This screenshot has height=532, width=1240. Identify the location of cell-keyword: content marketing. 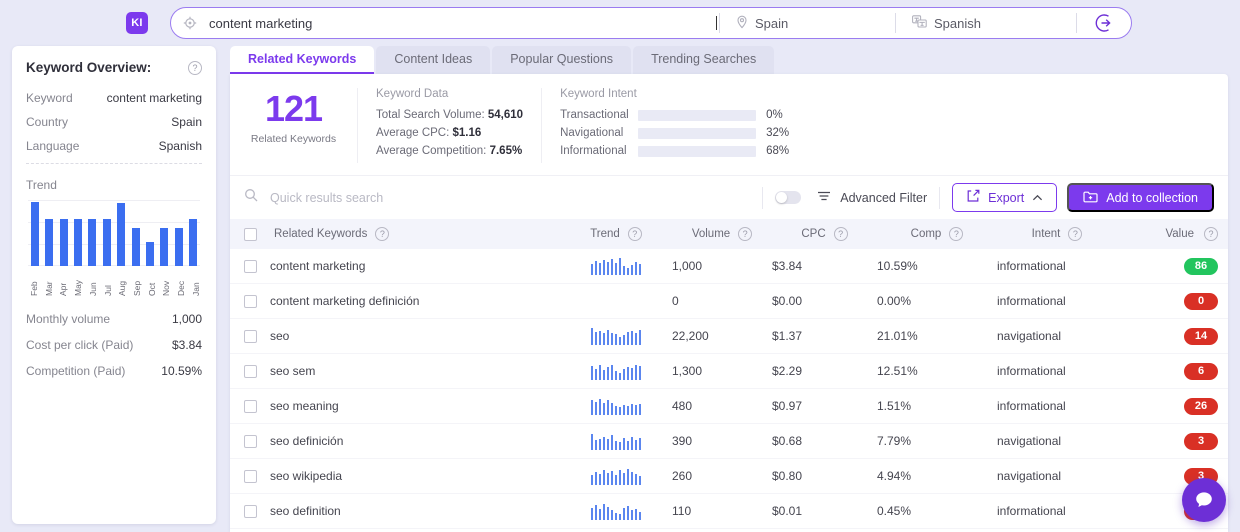
(415, 266).